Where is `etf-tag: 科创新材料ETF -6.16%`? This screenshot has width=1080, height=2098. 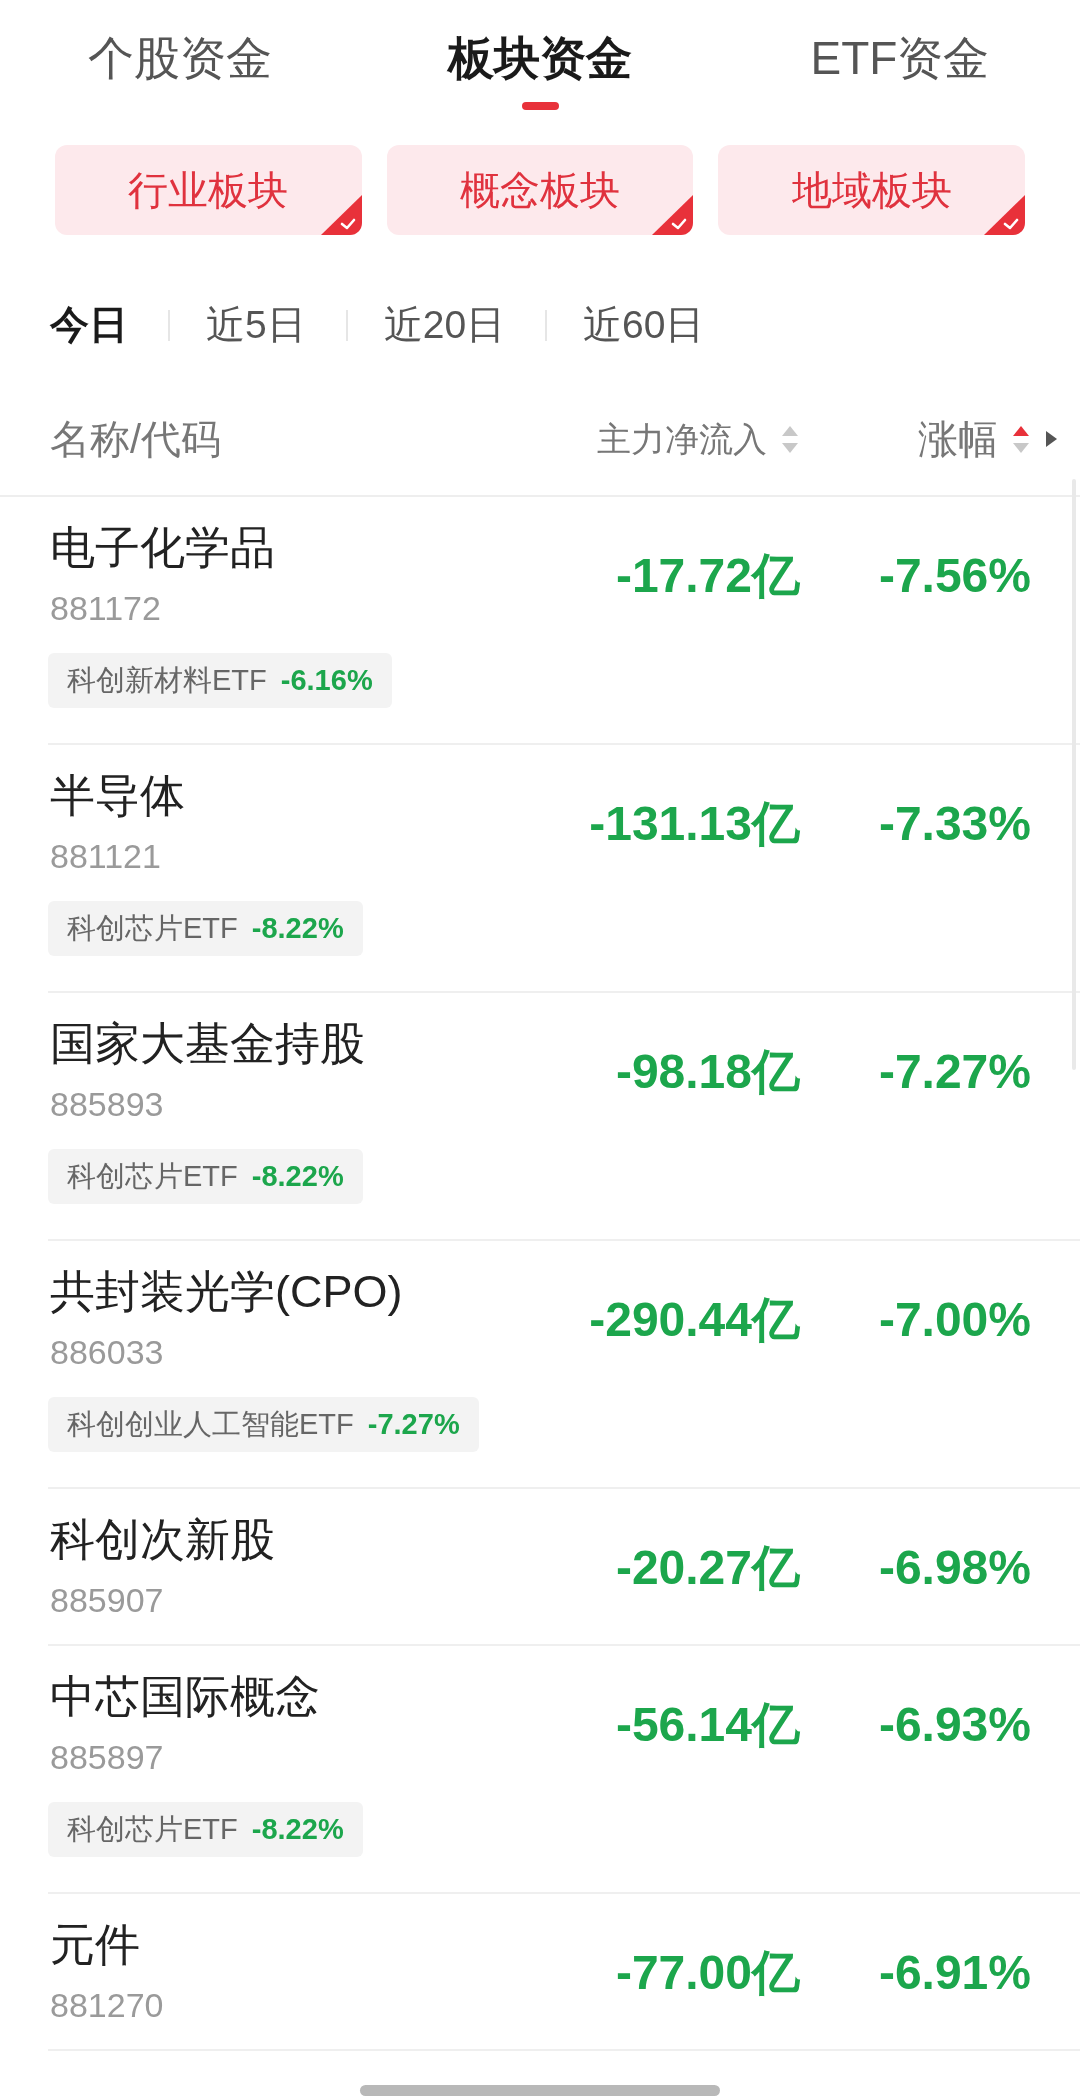
etf-tag: 科创新材料ETF -6.16% is located at coordinates (220, 680).